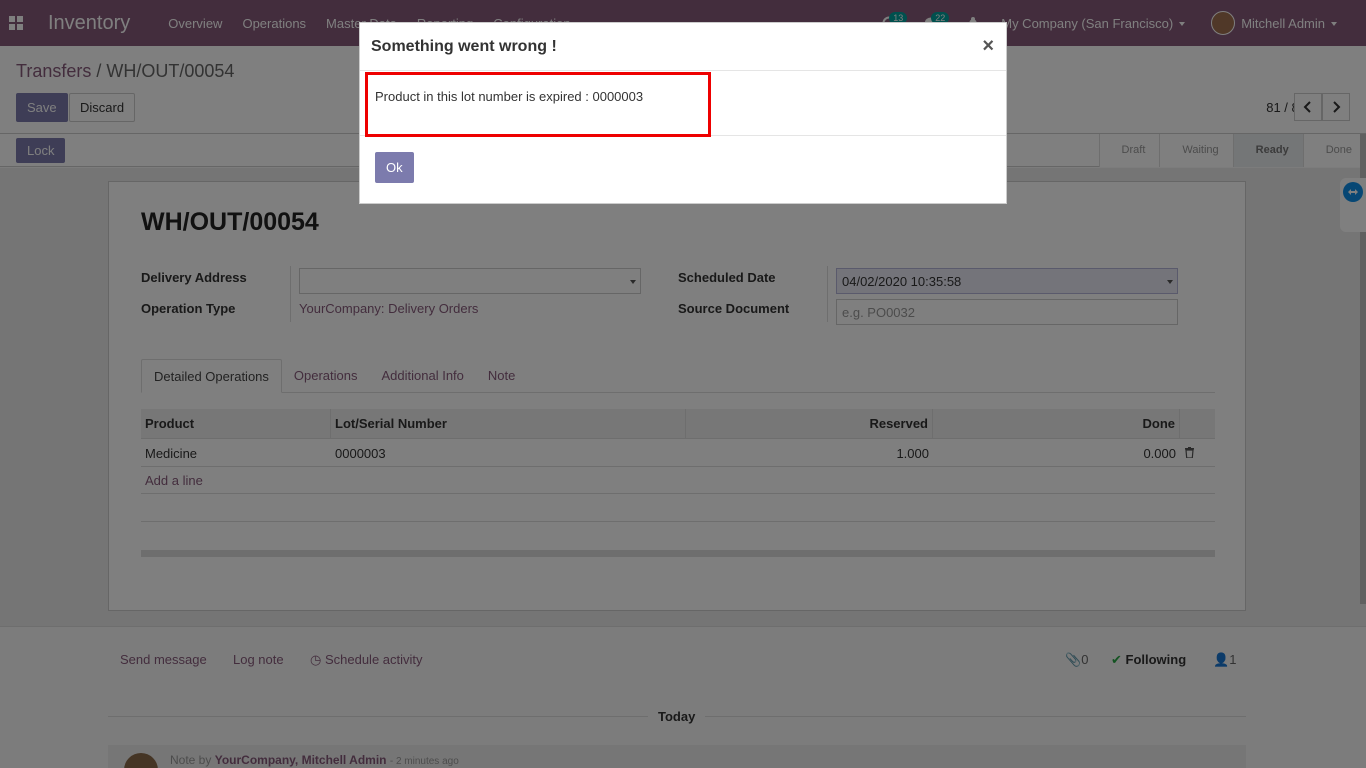 This screenshot has width=1366, height=768. Describe the element at coordinates (464, 46) in the screenshot. I see `dialog-title: Something went wrong !` at that location.